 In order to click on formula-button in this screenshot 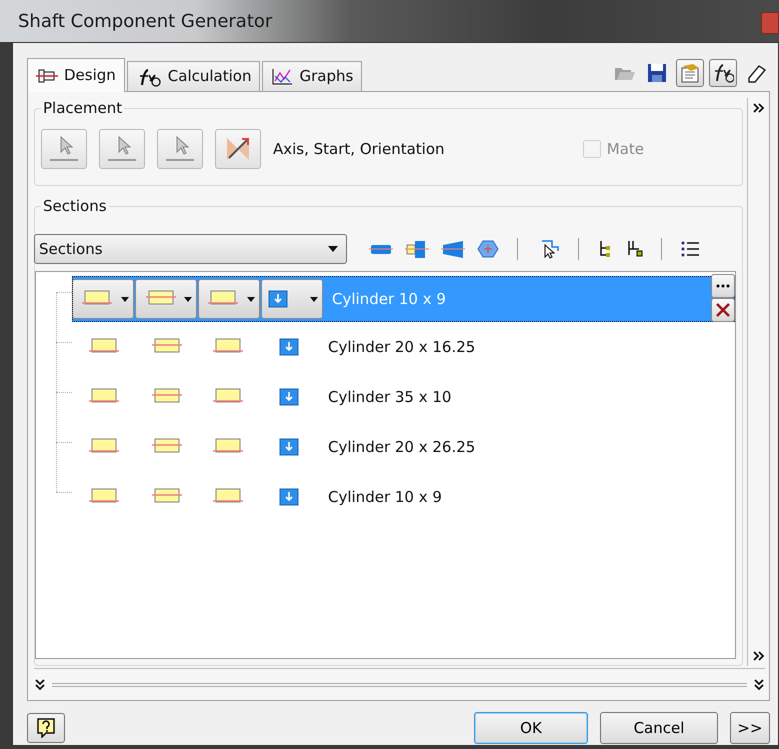, I will do `click(723, 73)`.